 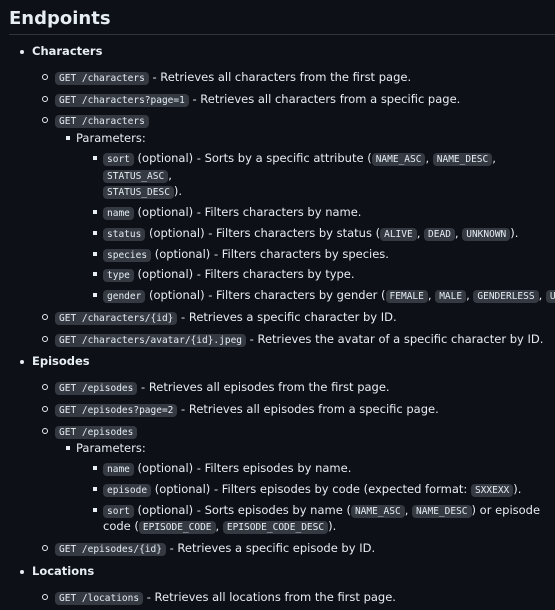 I want to click on page-title: Endpoints, so click(x=282, y=21).